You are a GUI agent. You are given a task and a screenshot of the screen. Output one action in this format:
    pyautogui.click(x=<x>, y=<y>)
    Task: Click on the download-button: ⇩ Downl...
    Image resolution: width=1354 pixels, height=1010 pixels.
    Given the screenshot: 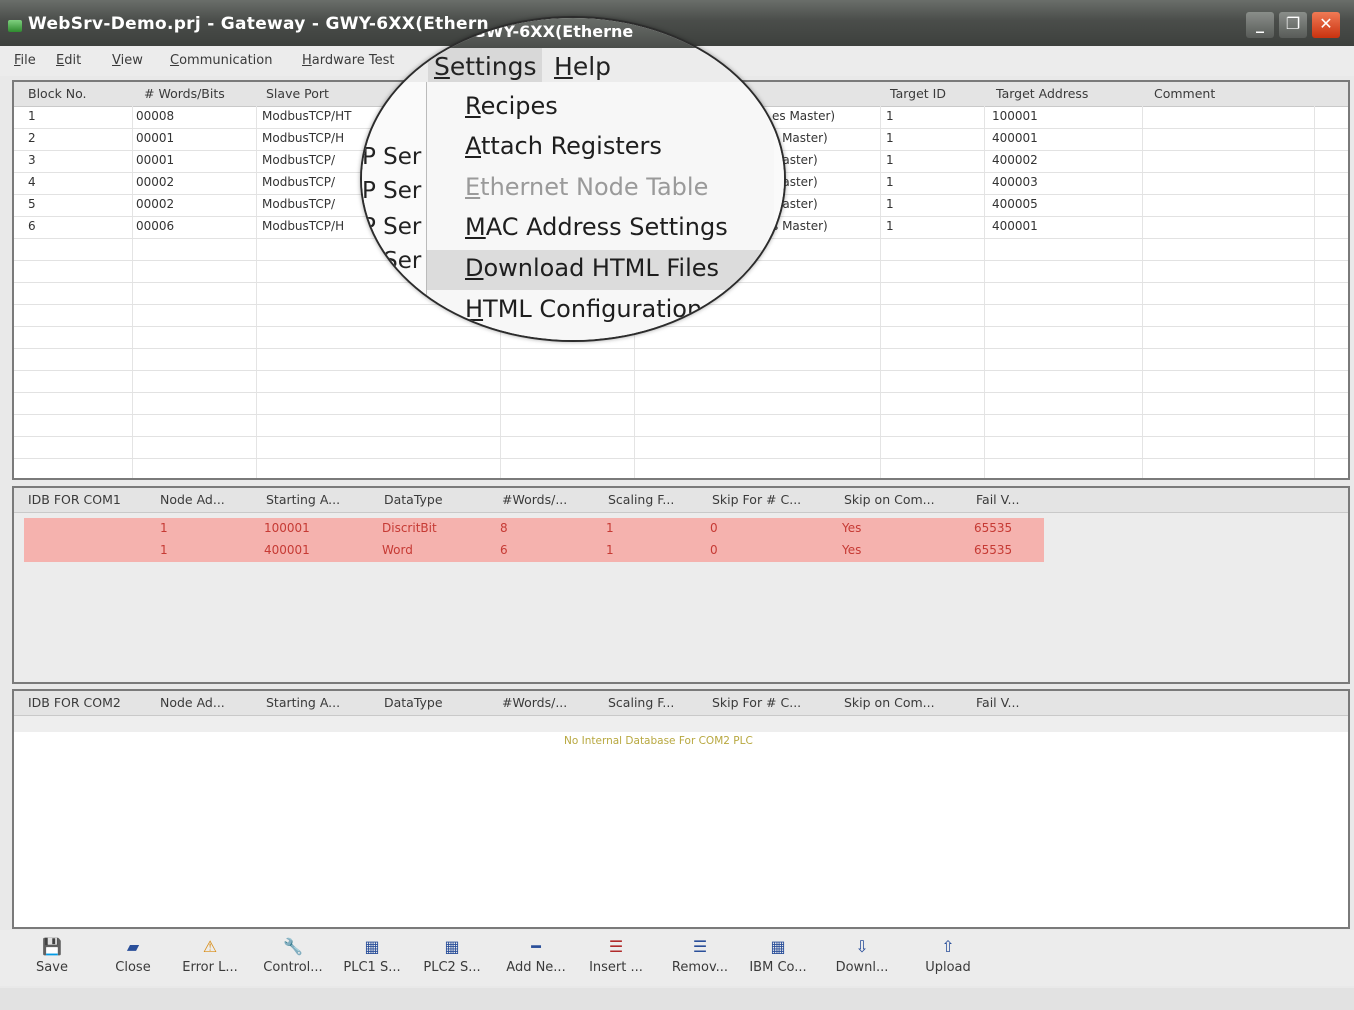 What is the action you would take?
    pyautogui.click(x=862, y=955)
    